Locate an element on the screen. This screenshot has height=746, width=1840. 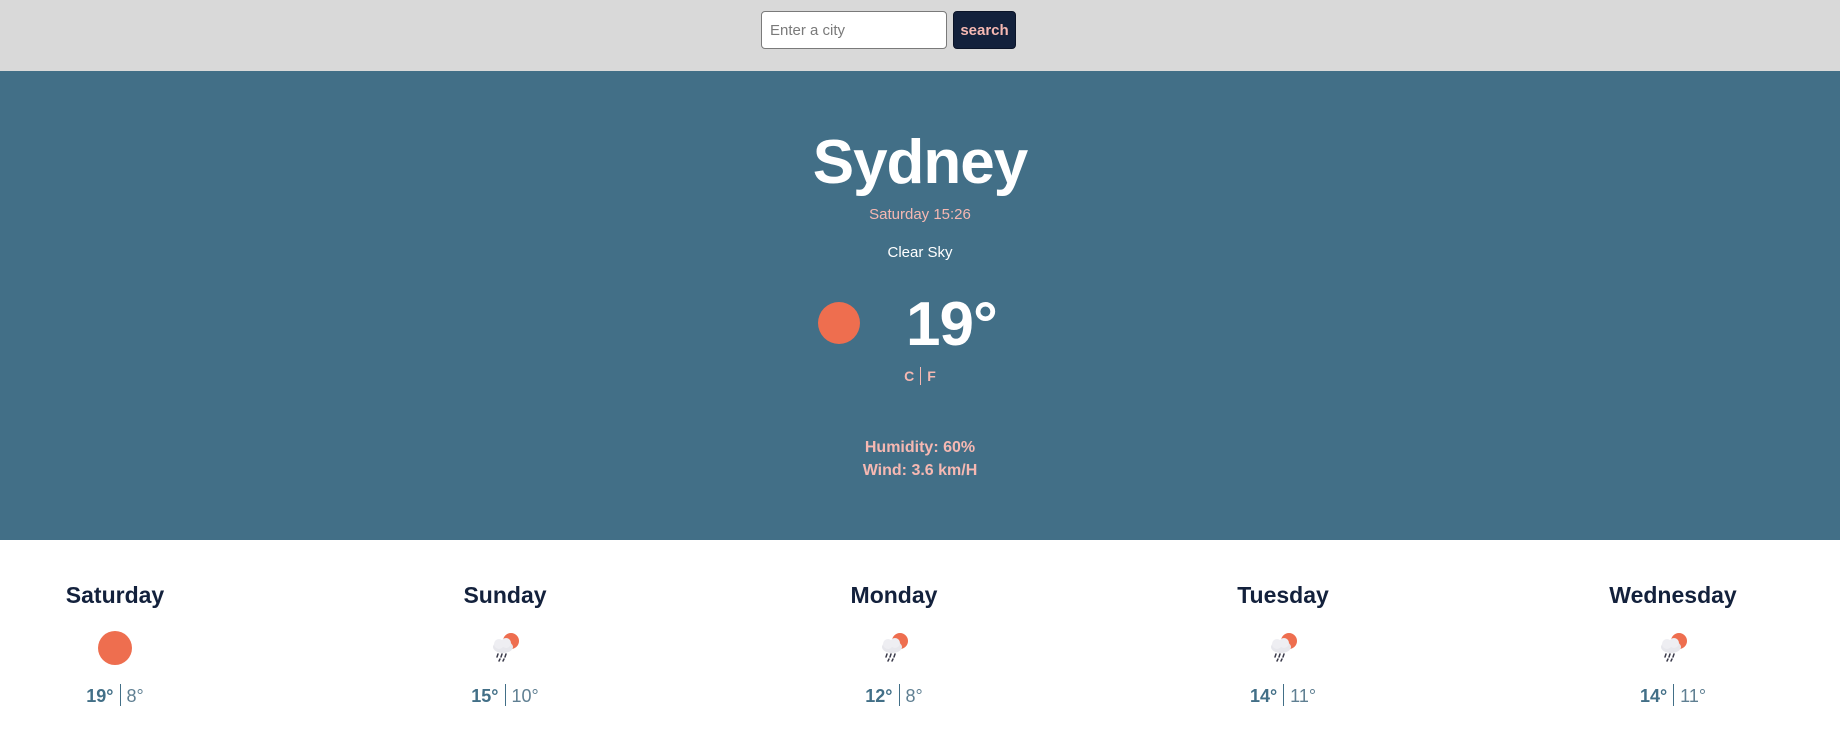
forecast-day-name: Wednesday is located at coordinates (1673, 595).